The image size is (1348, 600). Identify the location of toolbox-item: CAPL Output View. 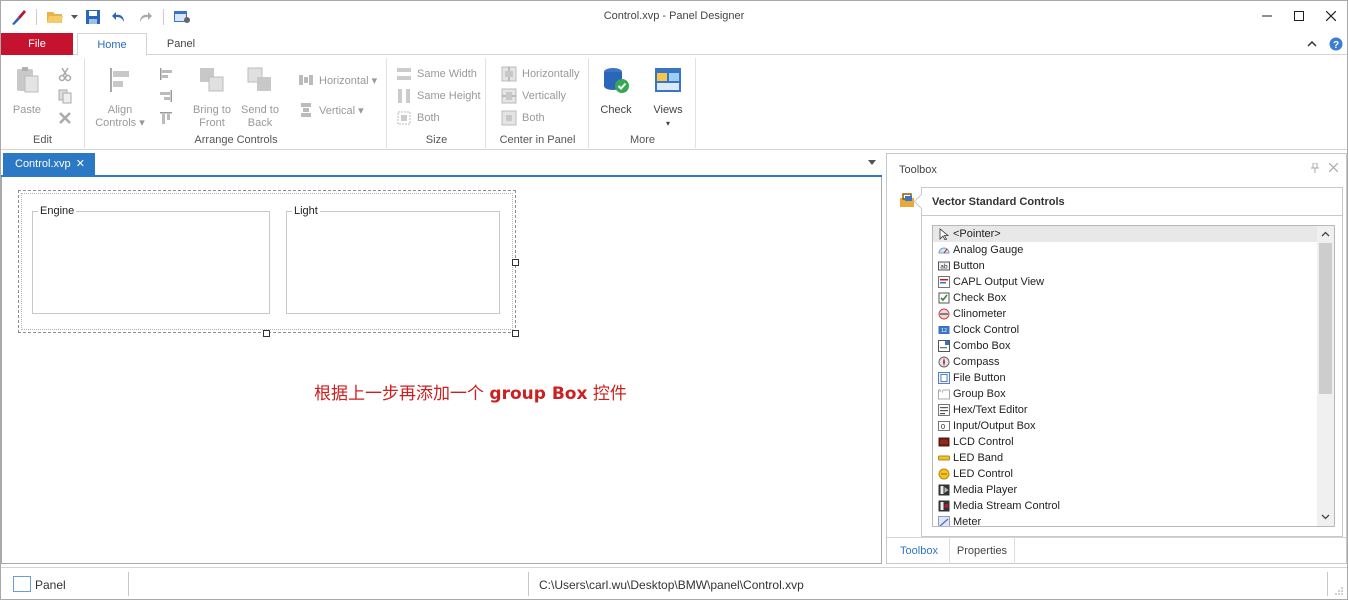
(1126, 282).